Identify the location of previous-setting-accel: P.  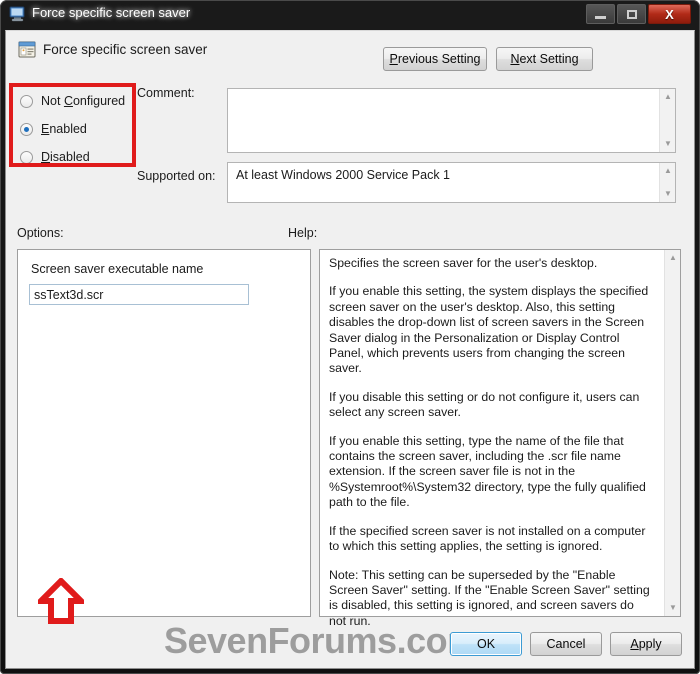
(393, 59).